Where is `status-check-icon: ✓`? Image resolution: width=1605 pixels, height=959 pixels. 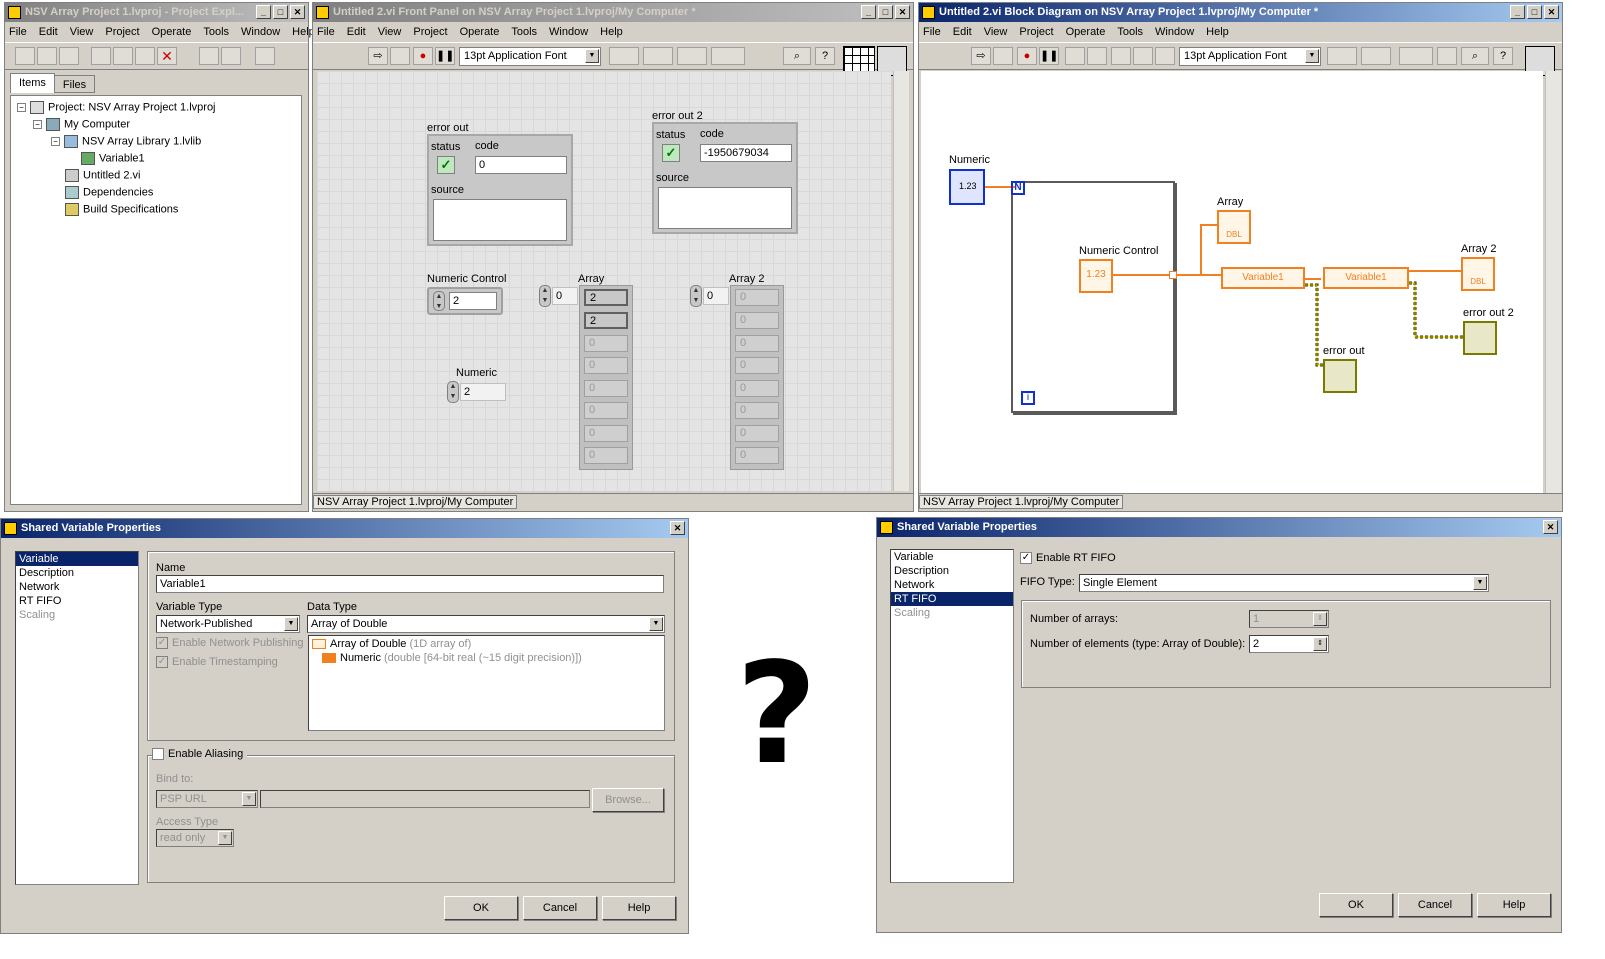
status-check-icon: ✓ is located at coordinates (446, 165).